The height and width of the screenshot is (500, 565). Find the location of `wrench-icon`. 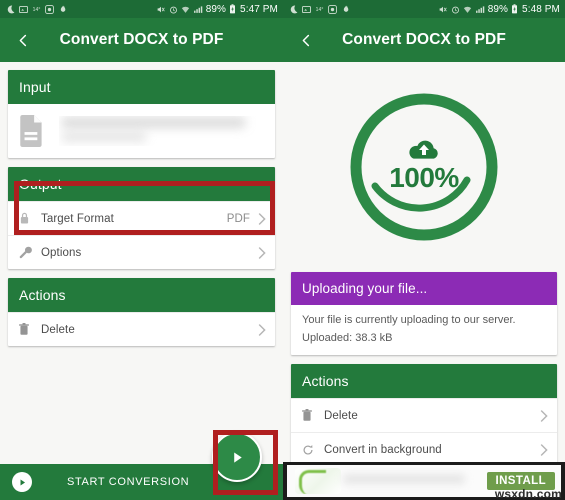

wrench-icon is located at coordinates (30, 252).